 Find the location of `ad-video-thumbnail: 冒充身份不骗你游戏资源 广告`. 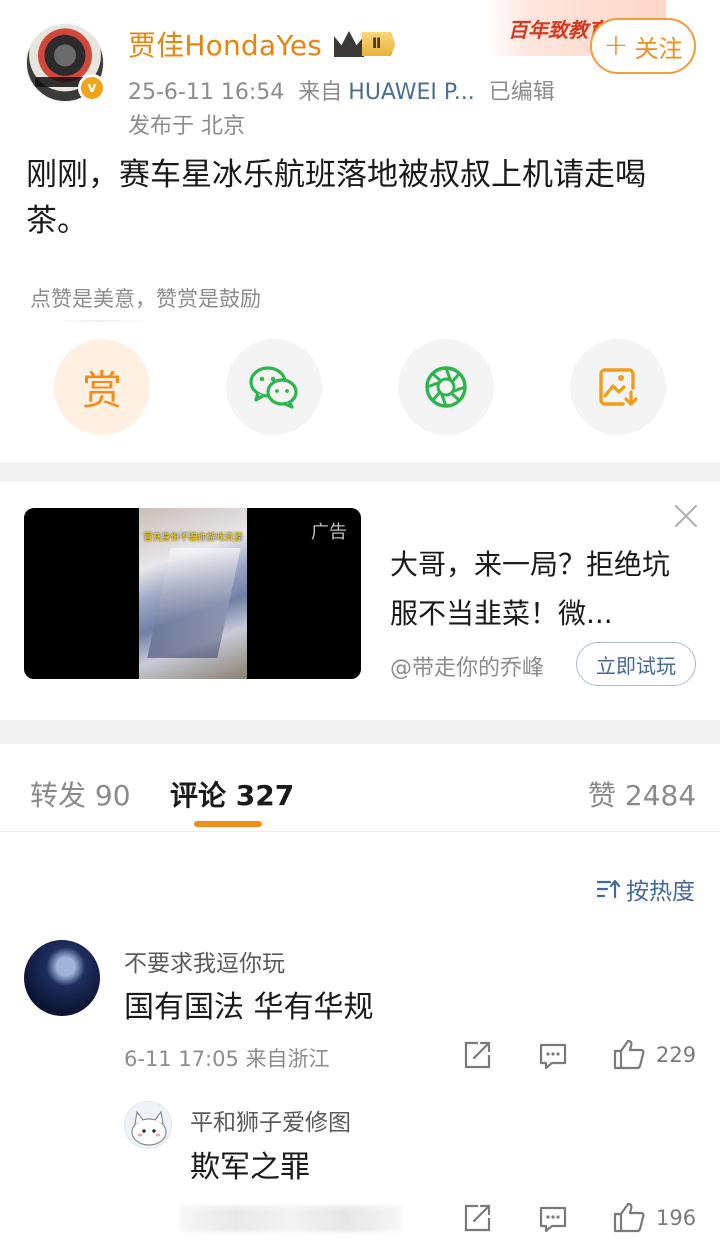

ad-video-thumbnail: 冒充身份不骗你游戏资源 广告 is located at coordinates (192, 593).